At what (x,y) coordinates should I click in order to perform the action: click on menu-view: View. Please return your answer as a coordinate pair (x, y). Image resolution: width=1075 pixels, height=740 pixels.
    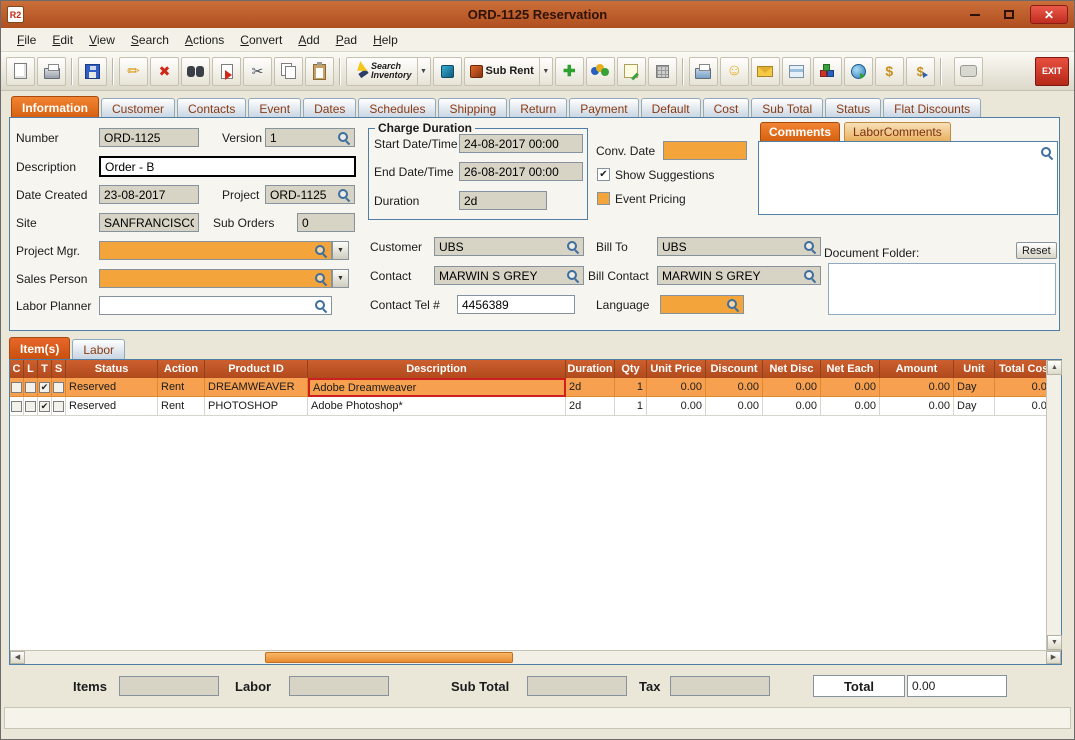
    Looking at the image, I should click on (102, 40).